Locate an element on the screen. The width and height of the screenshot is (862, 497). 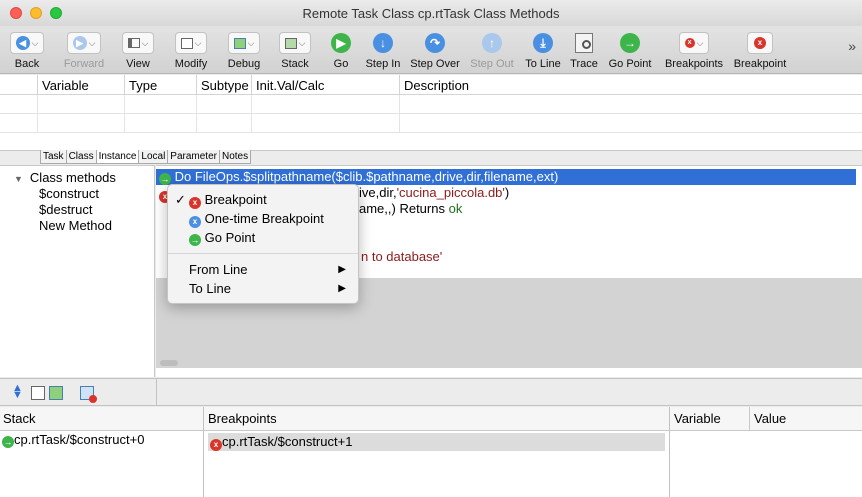
view-button: ⌵ View is located at coordinates (138, 50).